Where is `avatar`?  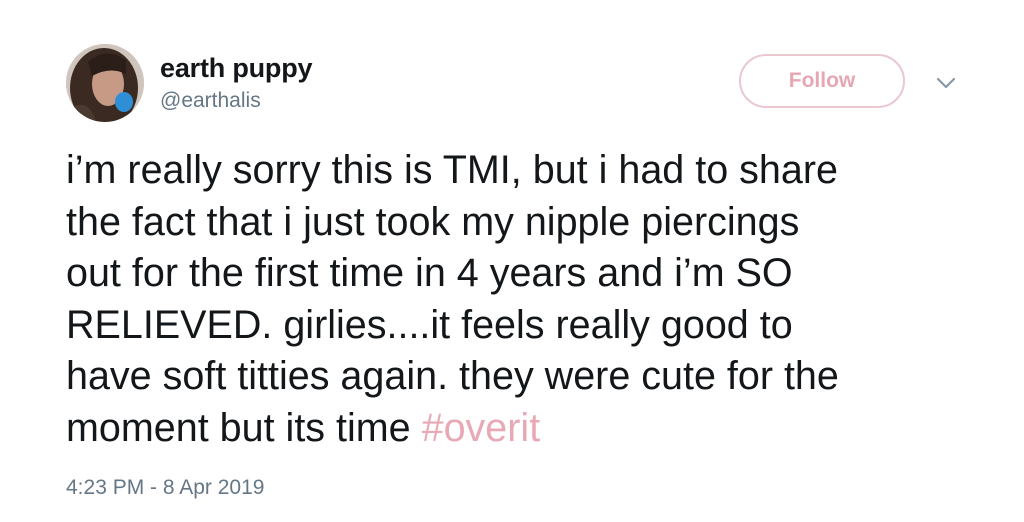 avatar is located at coordinates (105, 83).